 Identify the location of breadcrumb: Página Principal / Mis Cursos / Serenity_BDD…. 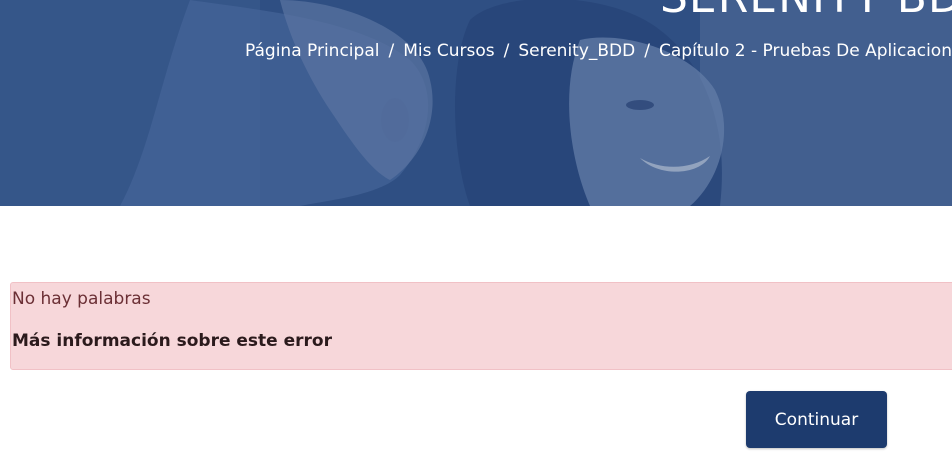
(598, 51).